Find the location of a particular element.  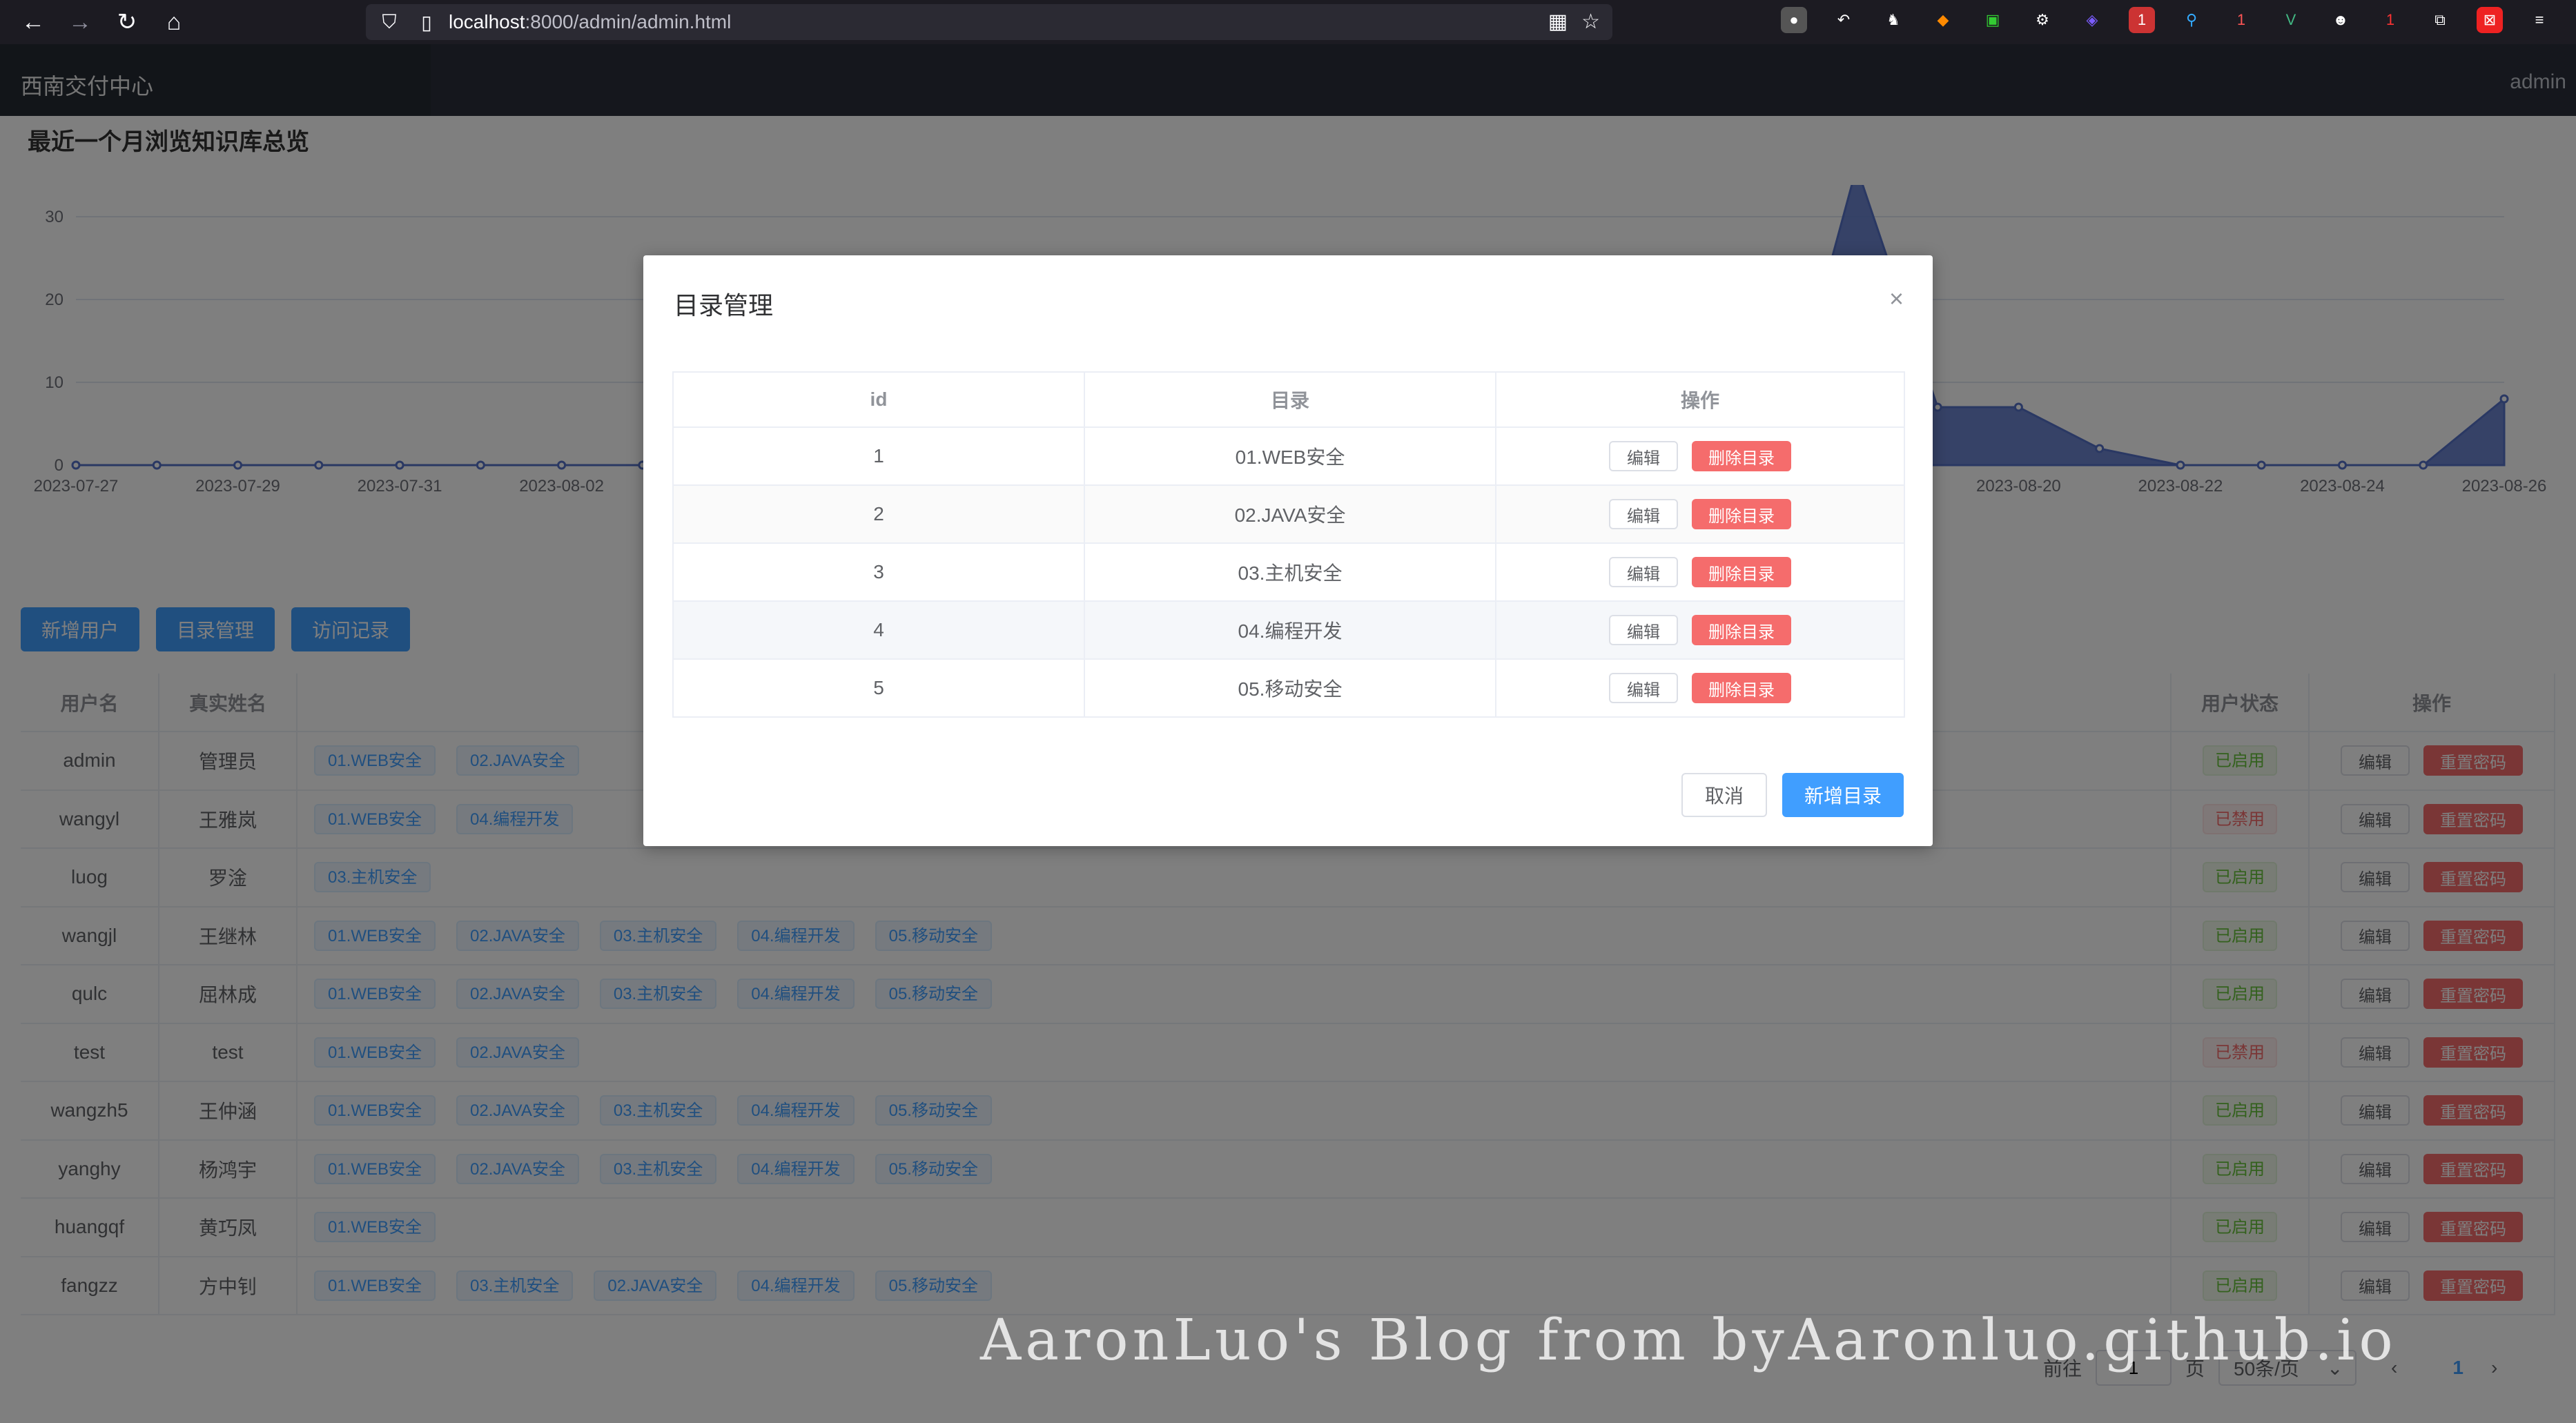

dialog-title: 目录管理 is located at coordinates (724, 305).